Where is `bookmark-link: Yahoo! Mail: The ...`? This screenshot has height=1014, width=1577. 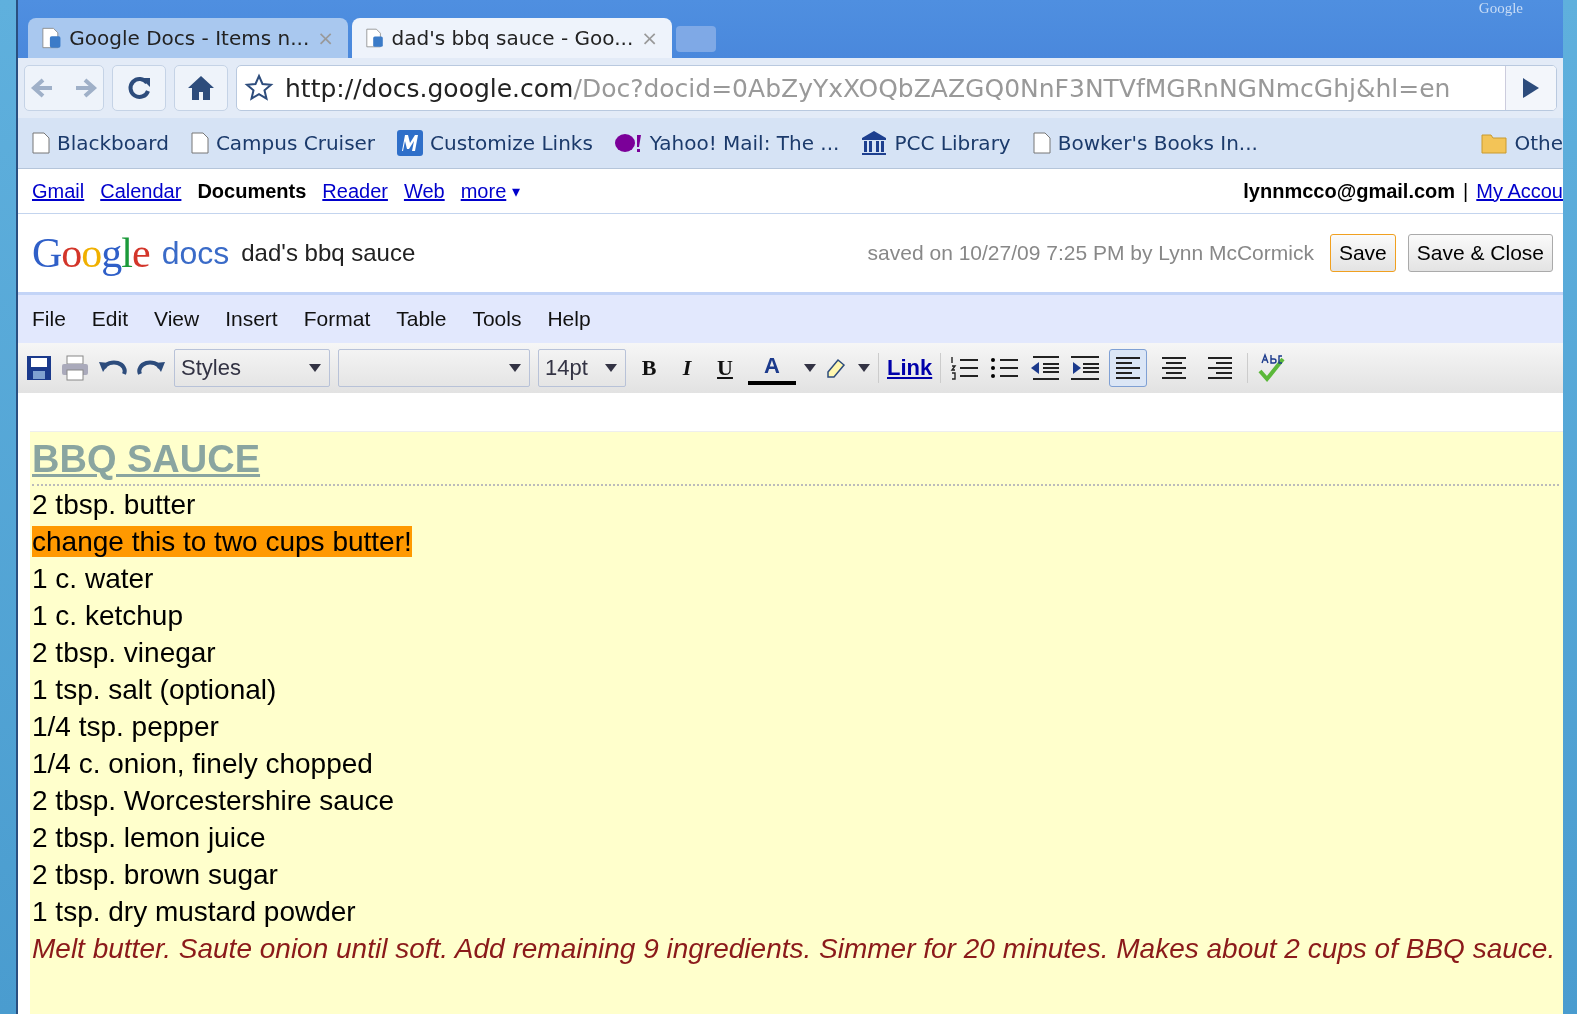 bookmark-link: Yahoo! Mail: The ... is located at coordinates (727, 143).